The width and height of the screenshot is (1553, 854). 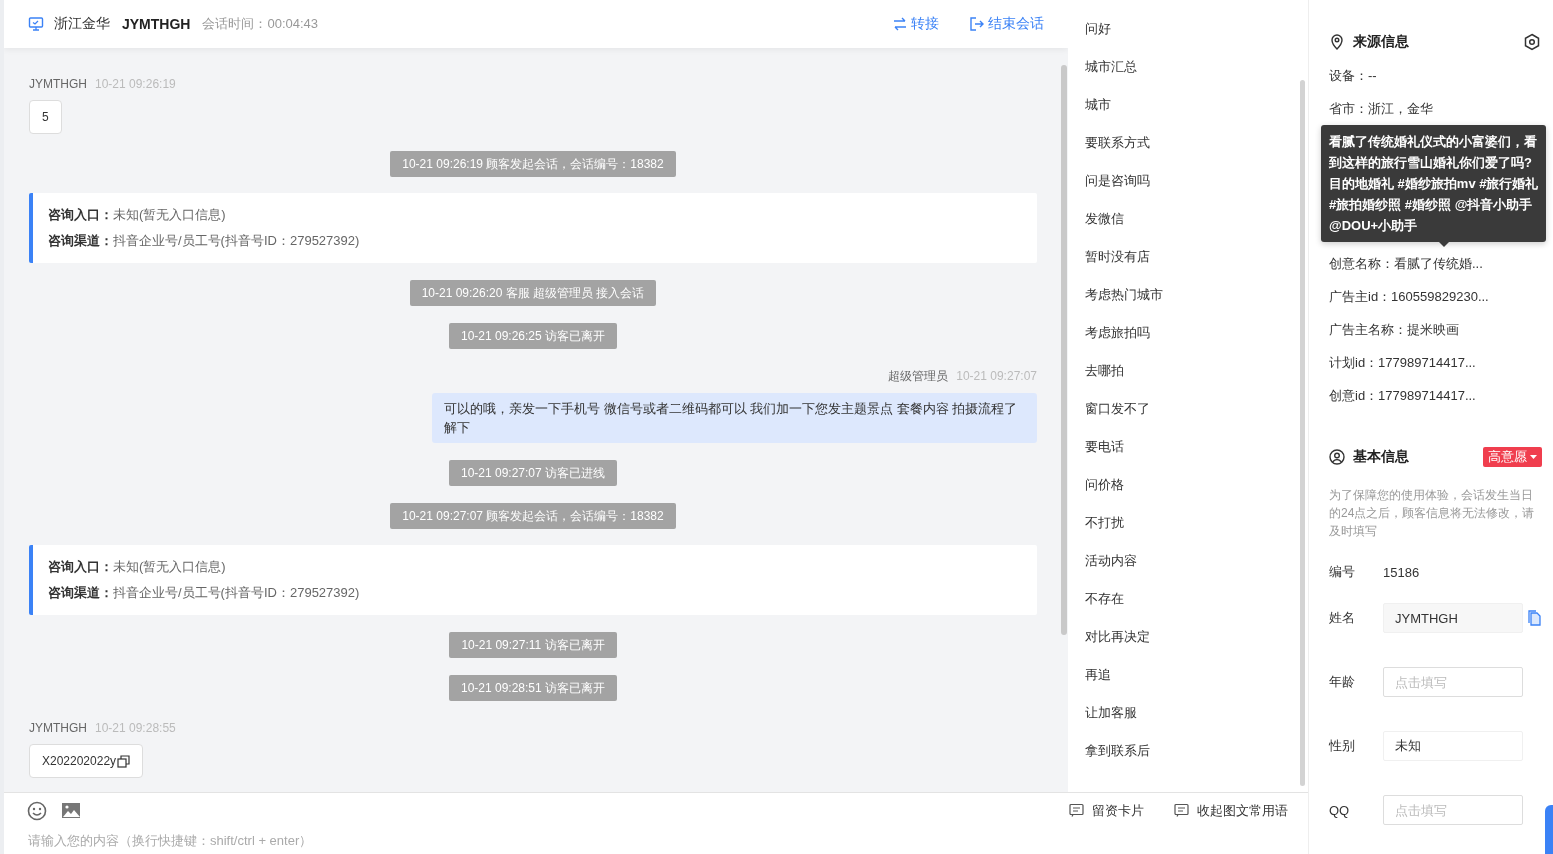 I want to click on name-field: JYMTHGH, so click(x=1453, y=618).